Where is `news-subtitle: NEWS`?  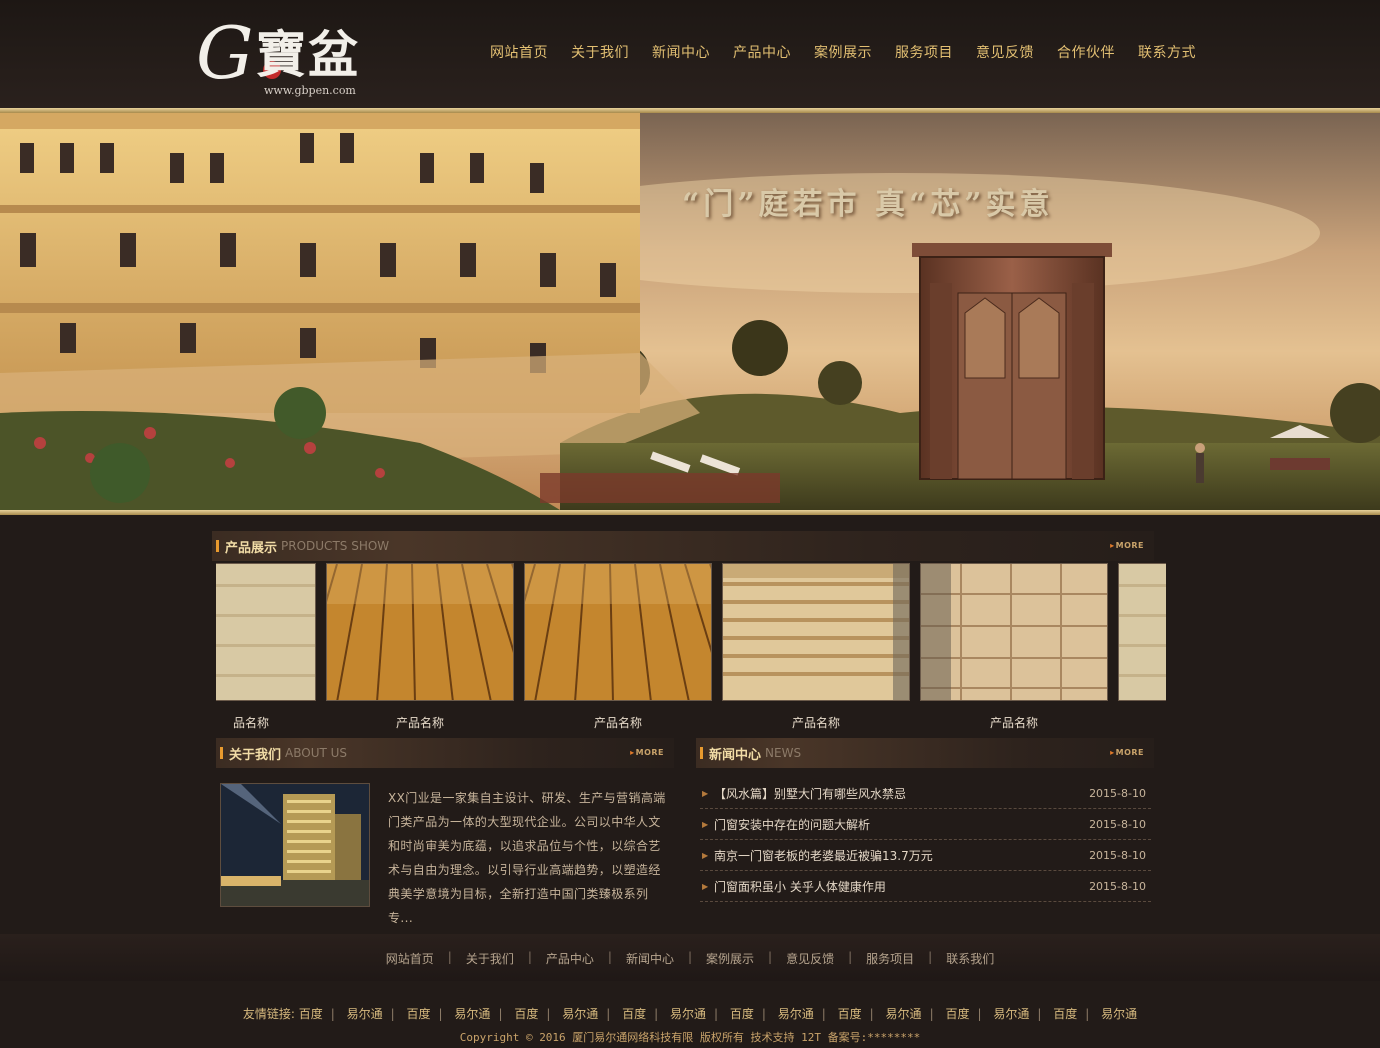
news-subtitle: NEWS is located at coordinates (783, 753).